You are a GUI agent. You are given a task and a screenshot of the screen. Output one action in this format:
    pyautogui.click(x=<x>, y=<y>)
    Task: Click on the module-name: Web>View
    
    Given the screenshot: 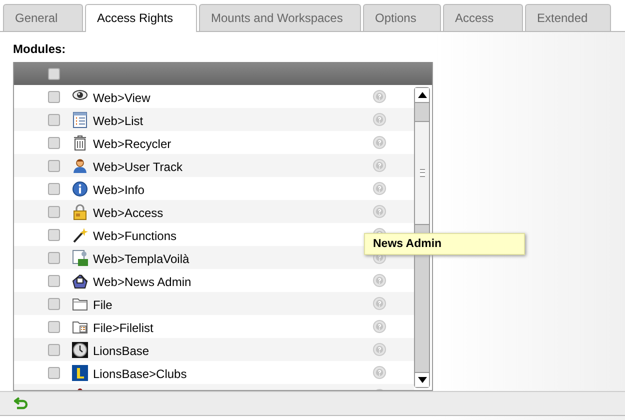 What is the action you would take?
    pyautogui.click(x=122, y=97)
    